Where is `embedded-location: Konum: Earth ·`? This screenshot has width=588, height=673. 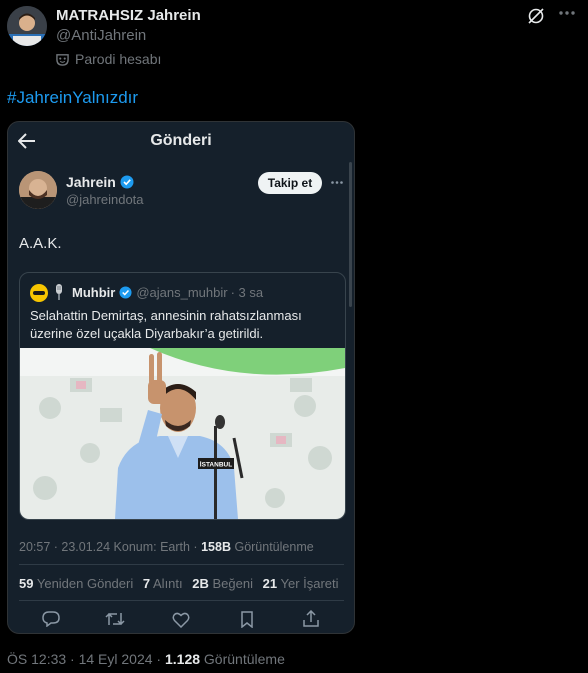 embedded-location: Konum: Earth · is located at coordinates (155, 547).